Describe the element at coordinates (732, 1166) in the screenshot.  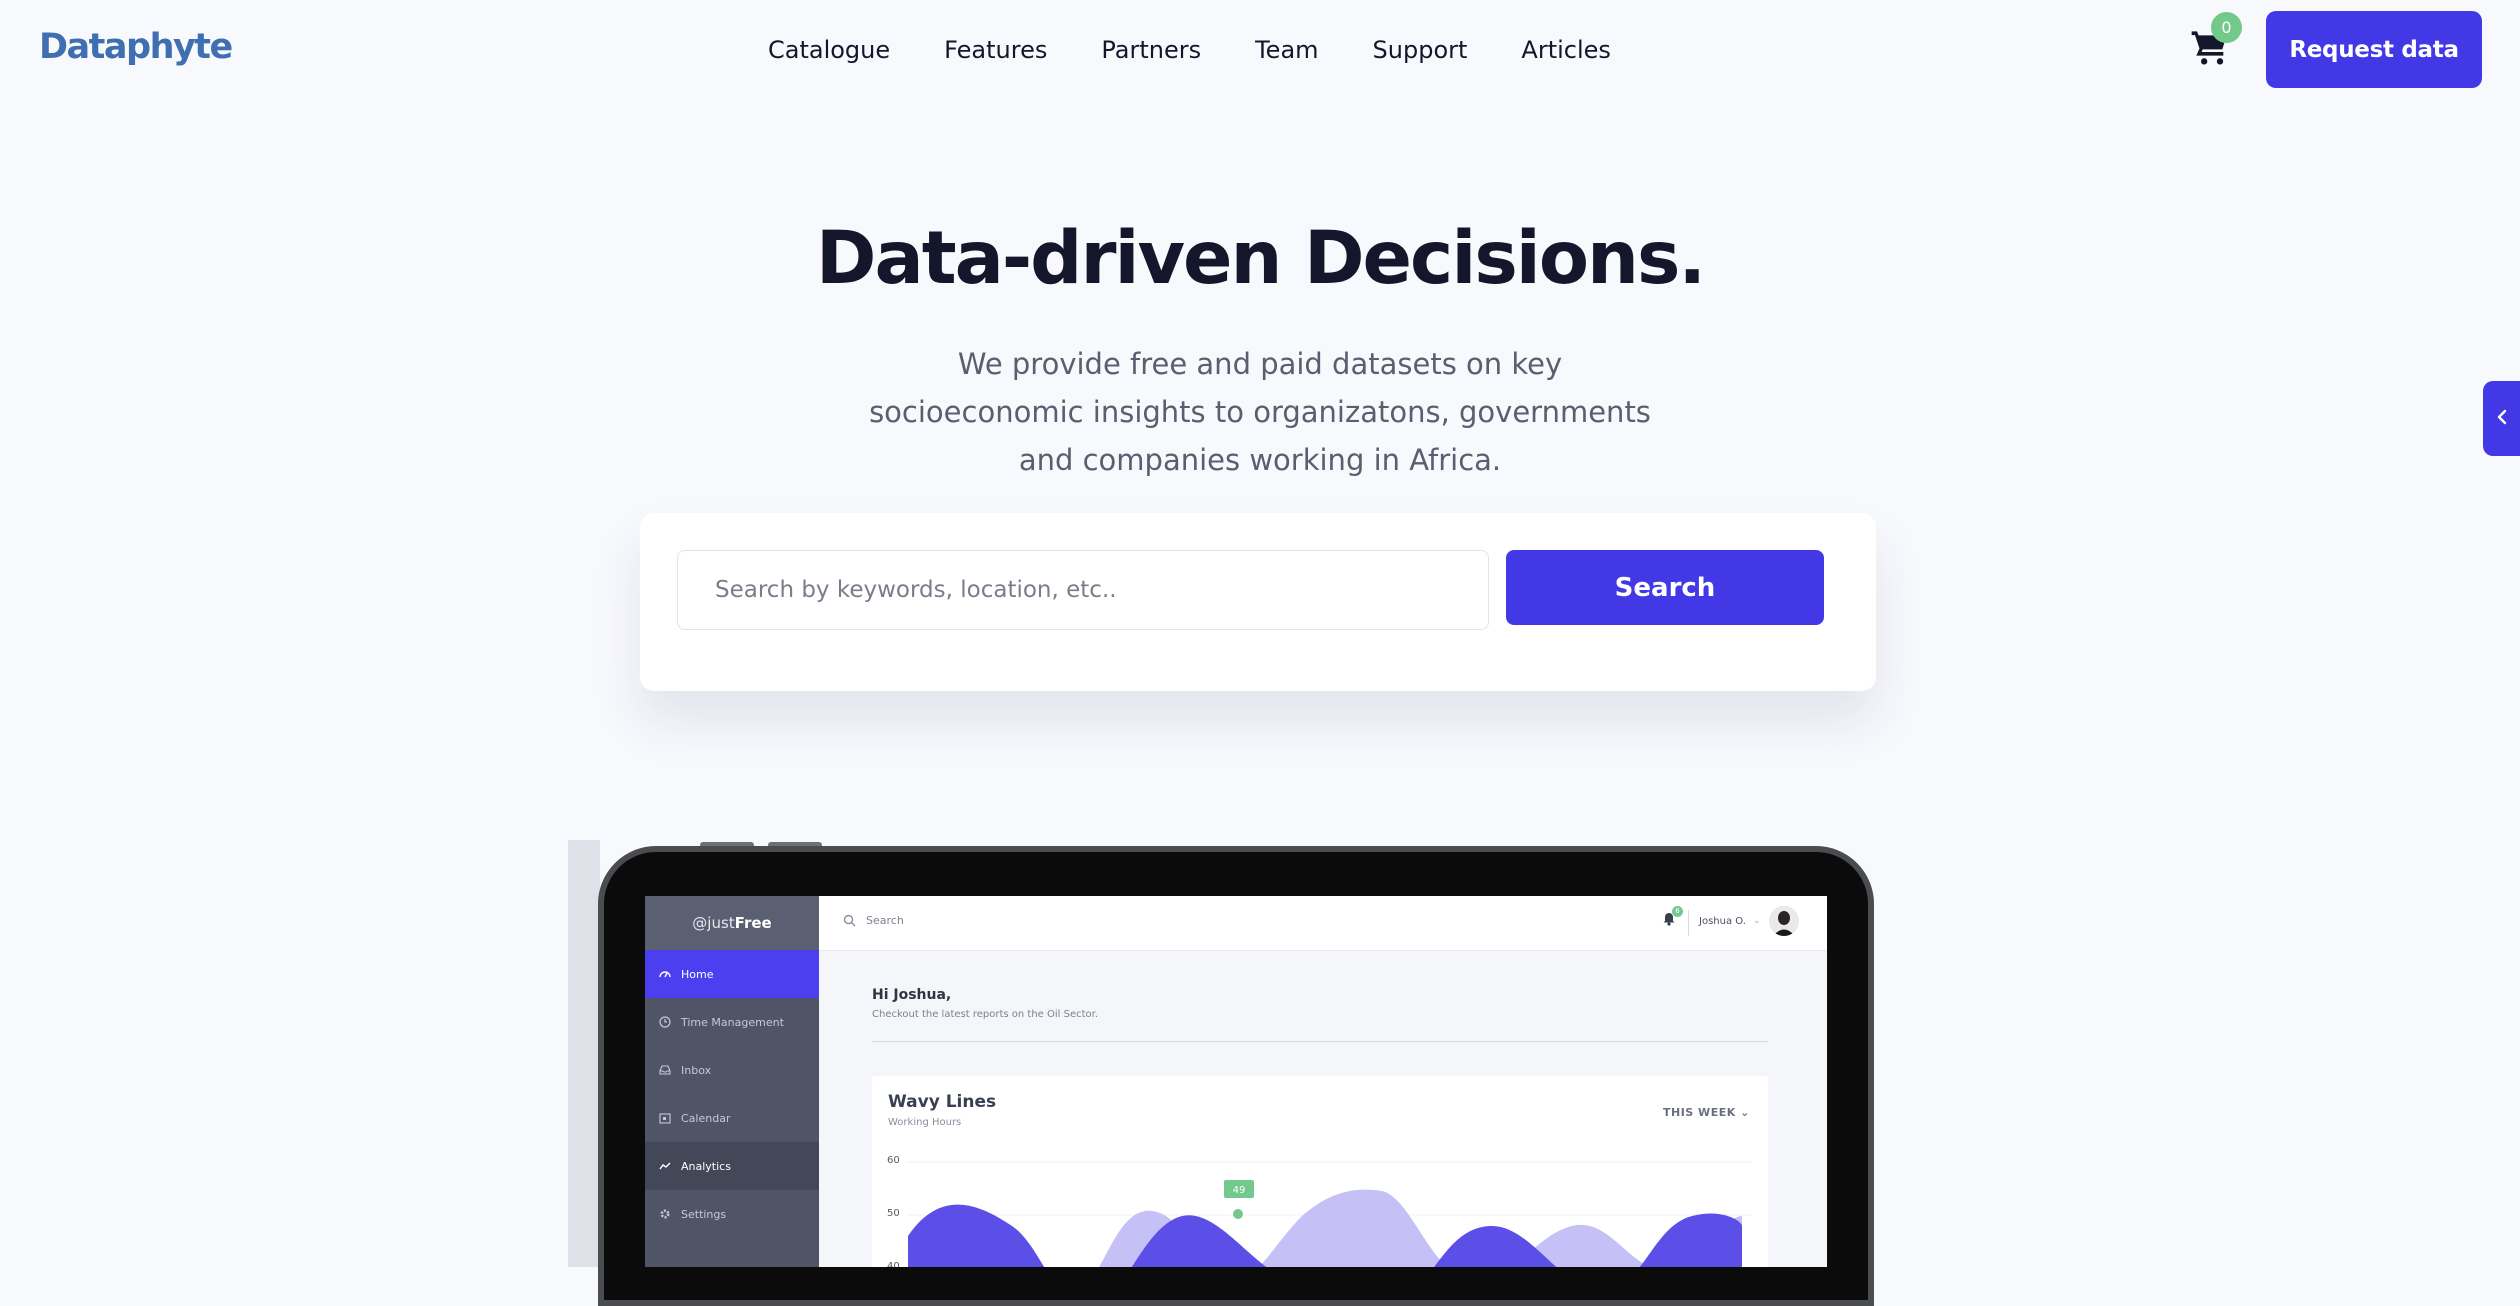
I see `mockup-nav-analytics: Analytics` at that location.